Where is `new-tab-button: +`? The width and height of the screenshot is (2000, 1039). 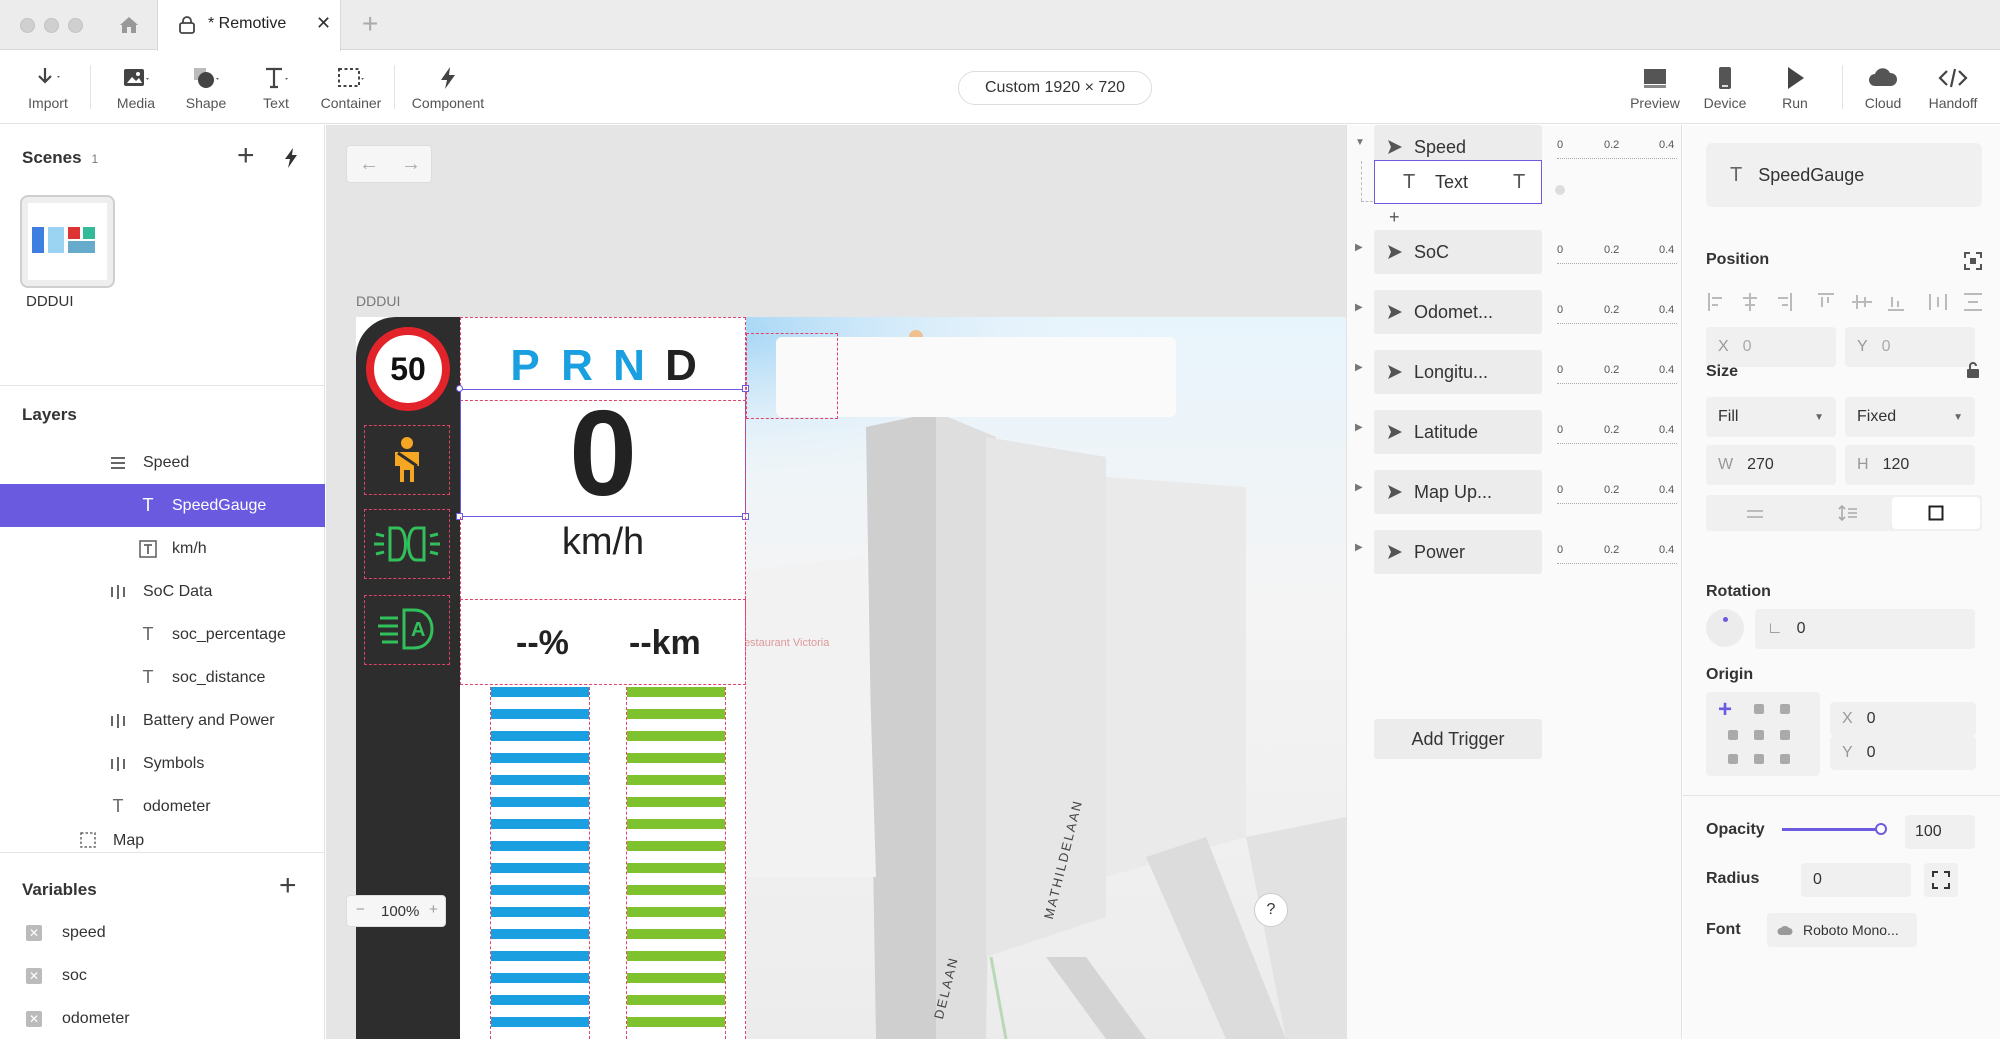 new-tab-button: + is located at coordinates (370, 24).